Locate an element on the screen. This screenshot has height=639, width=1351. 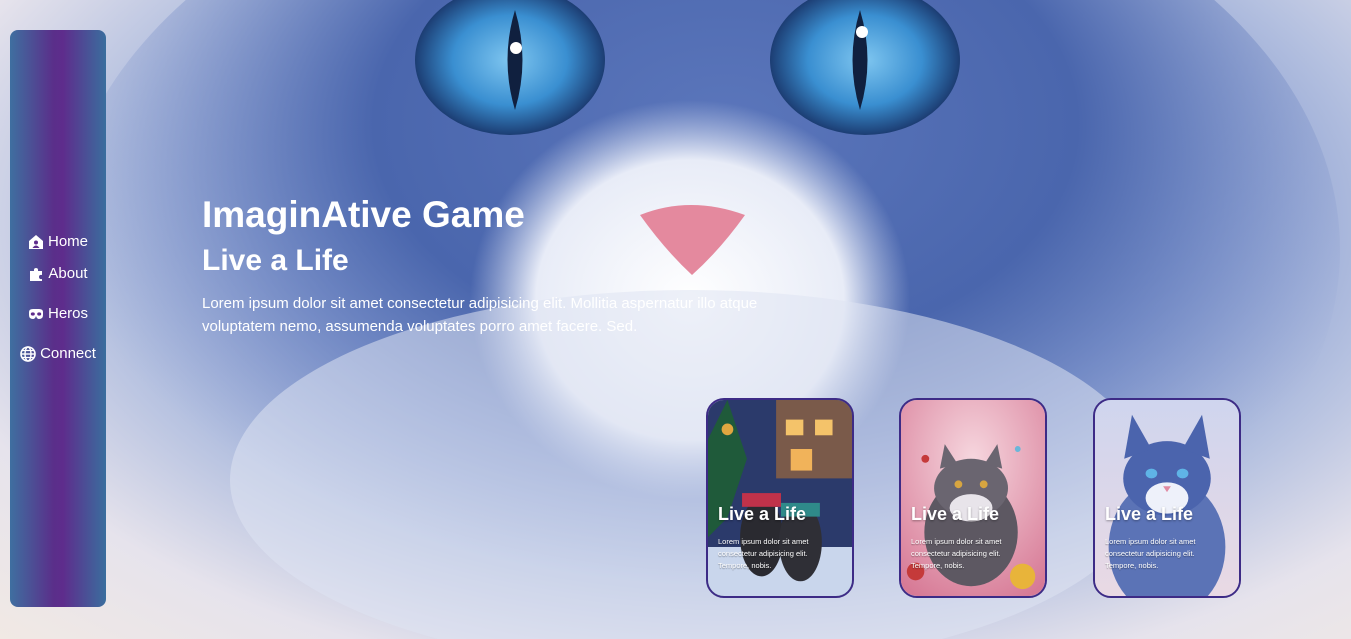
sidebar-item-home: Home is located at coordinates (58, 241).